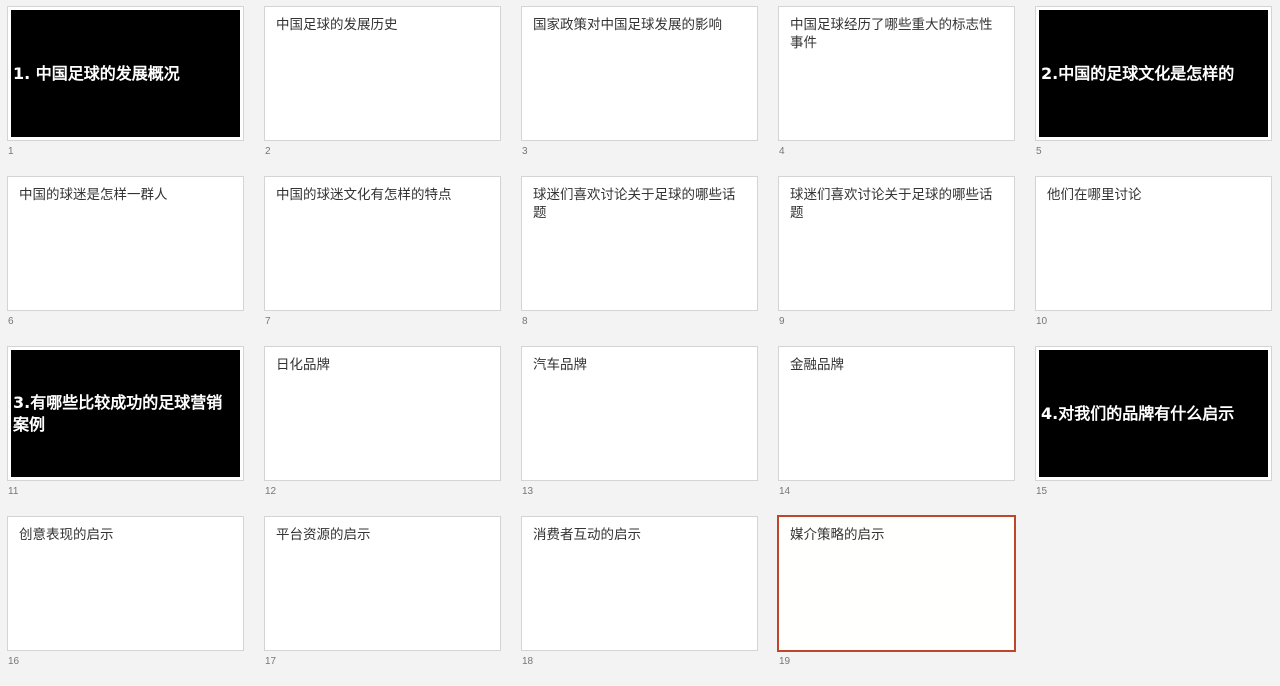 The width and height of the screenshot is (1280, 686). I want to click on slide-thumbnail-11: 3.有哪些比较成功的足球营销案例, so click(125, 413).